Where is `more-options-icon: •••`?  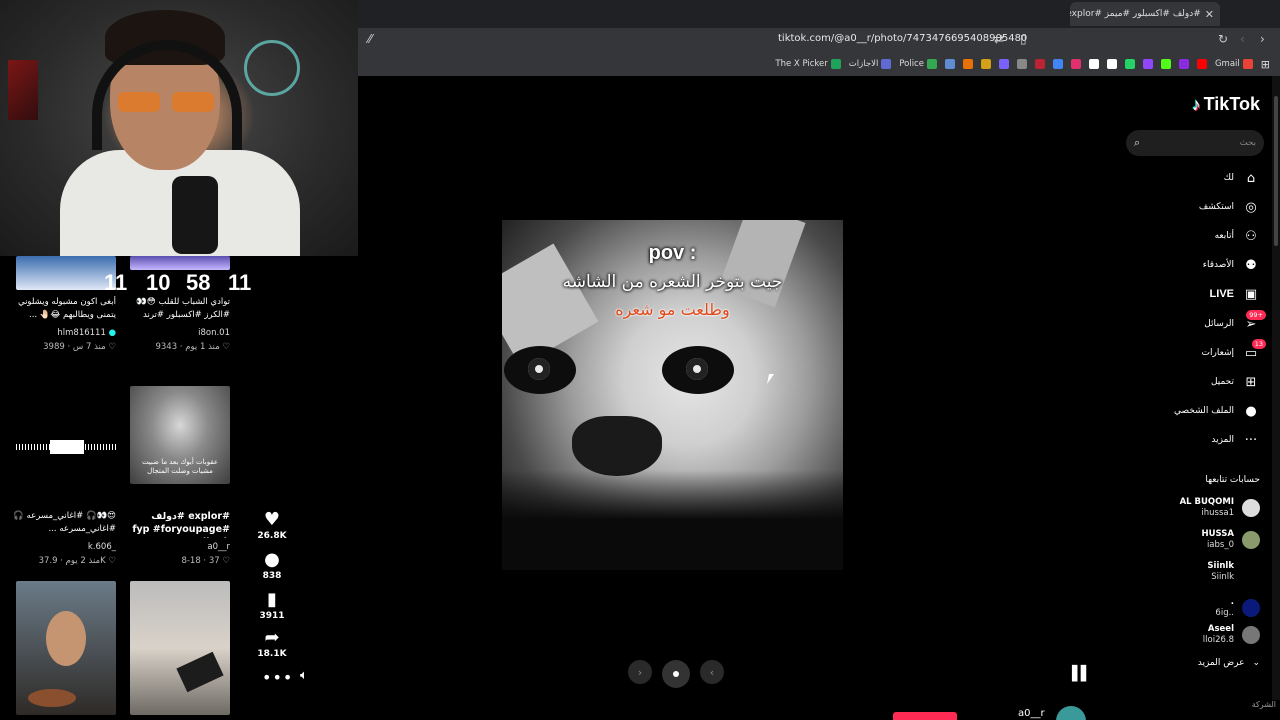 more-options-icon: ••• is located at coordinates (277, 677).